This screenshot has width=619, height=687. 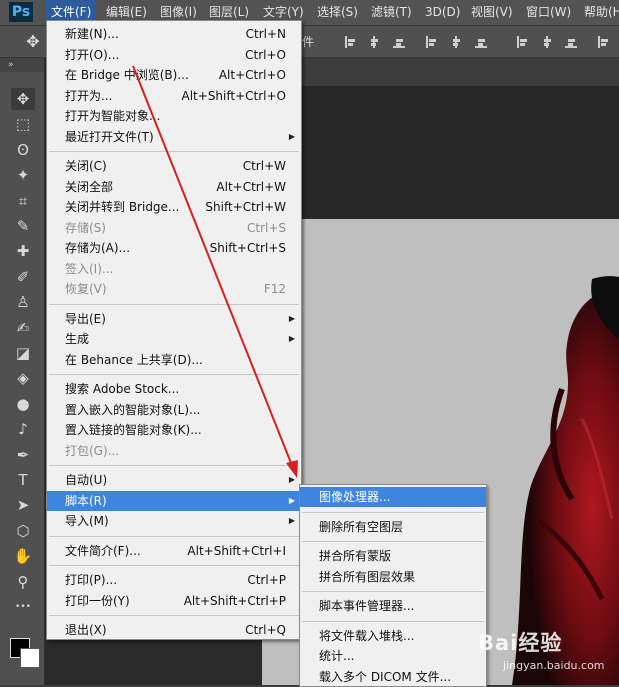 What do you see at coordinates (23, 607) in the screenshot?
I see `more-tools-icon: •••` at bounding box center [23, 607].